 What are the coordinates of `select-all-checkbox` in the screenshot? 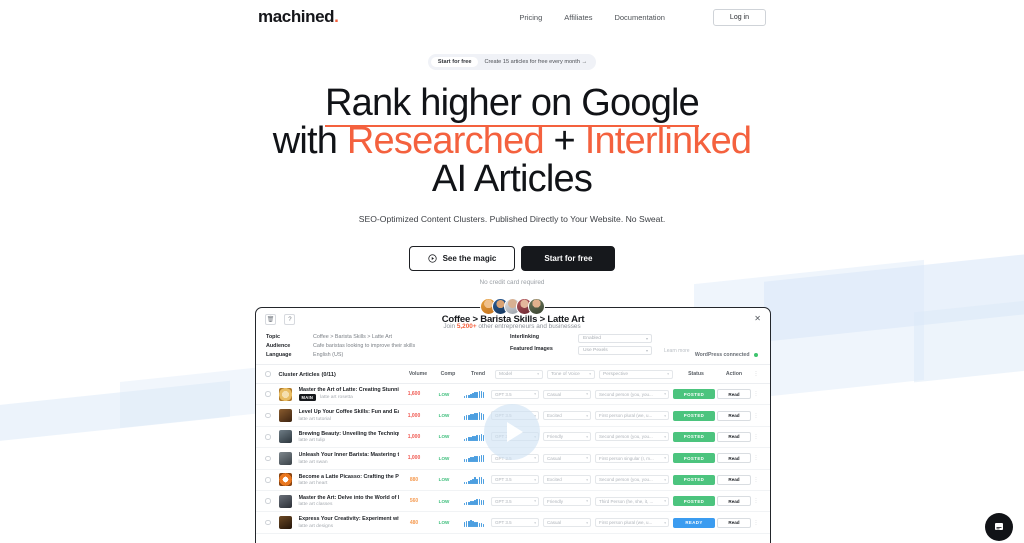 It's located at (268, 374).